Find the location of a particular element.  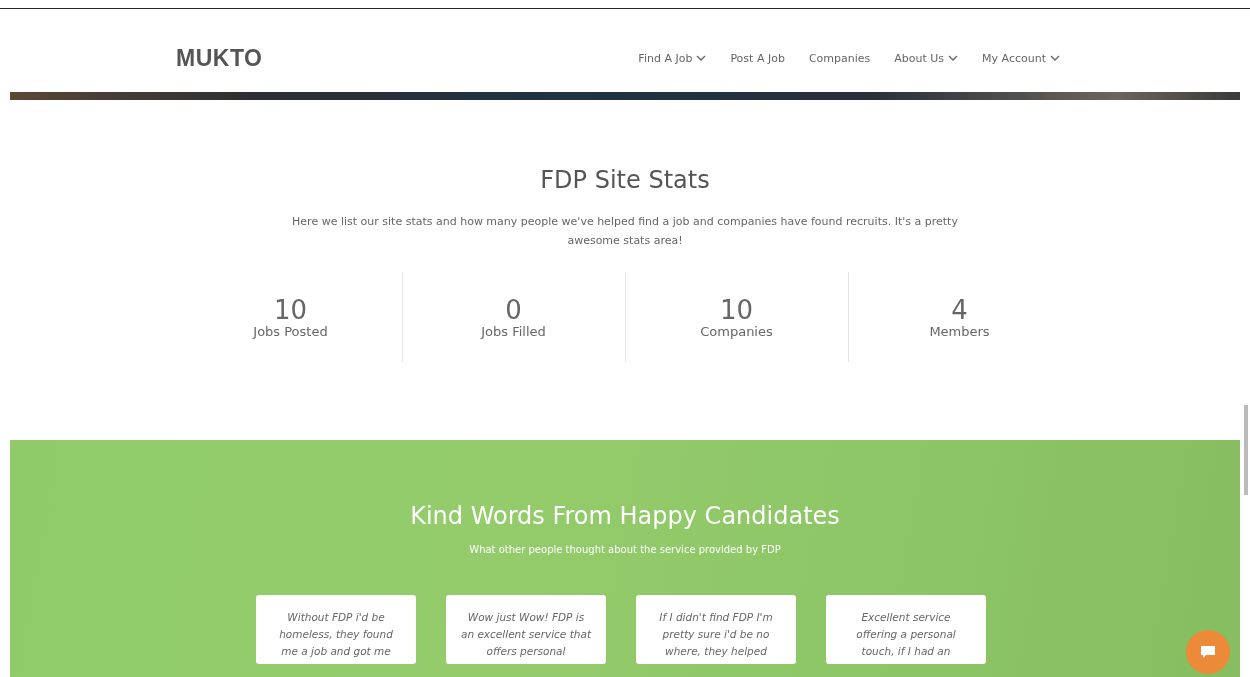

testimonial-card: If I didn't find FDP I'm pretty sure i'd be no where, they helped is located at coordinates (716, 629).